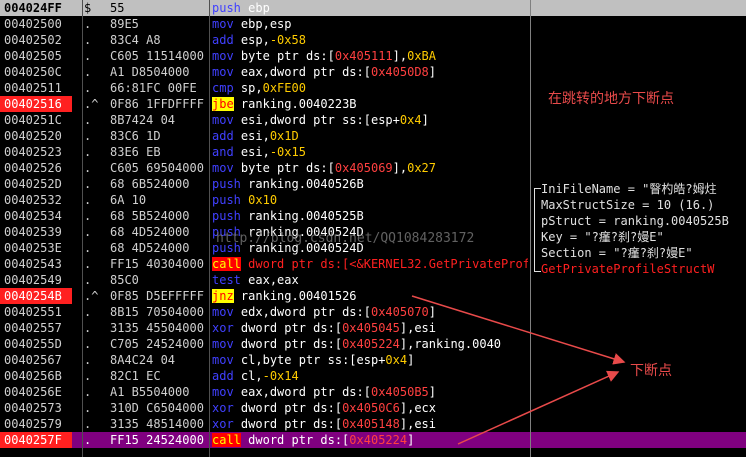 This screenshot has height=457, width=746. Describe the element at coordinates (538, 407) in the screenshot. I see `arrow-to-call` at that location.